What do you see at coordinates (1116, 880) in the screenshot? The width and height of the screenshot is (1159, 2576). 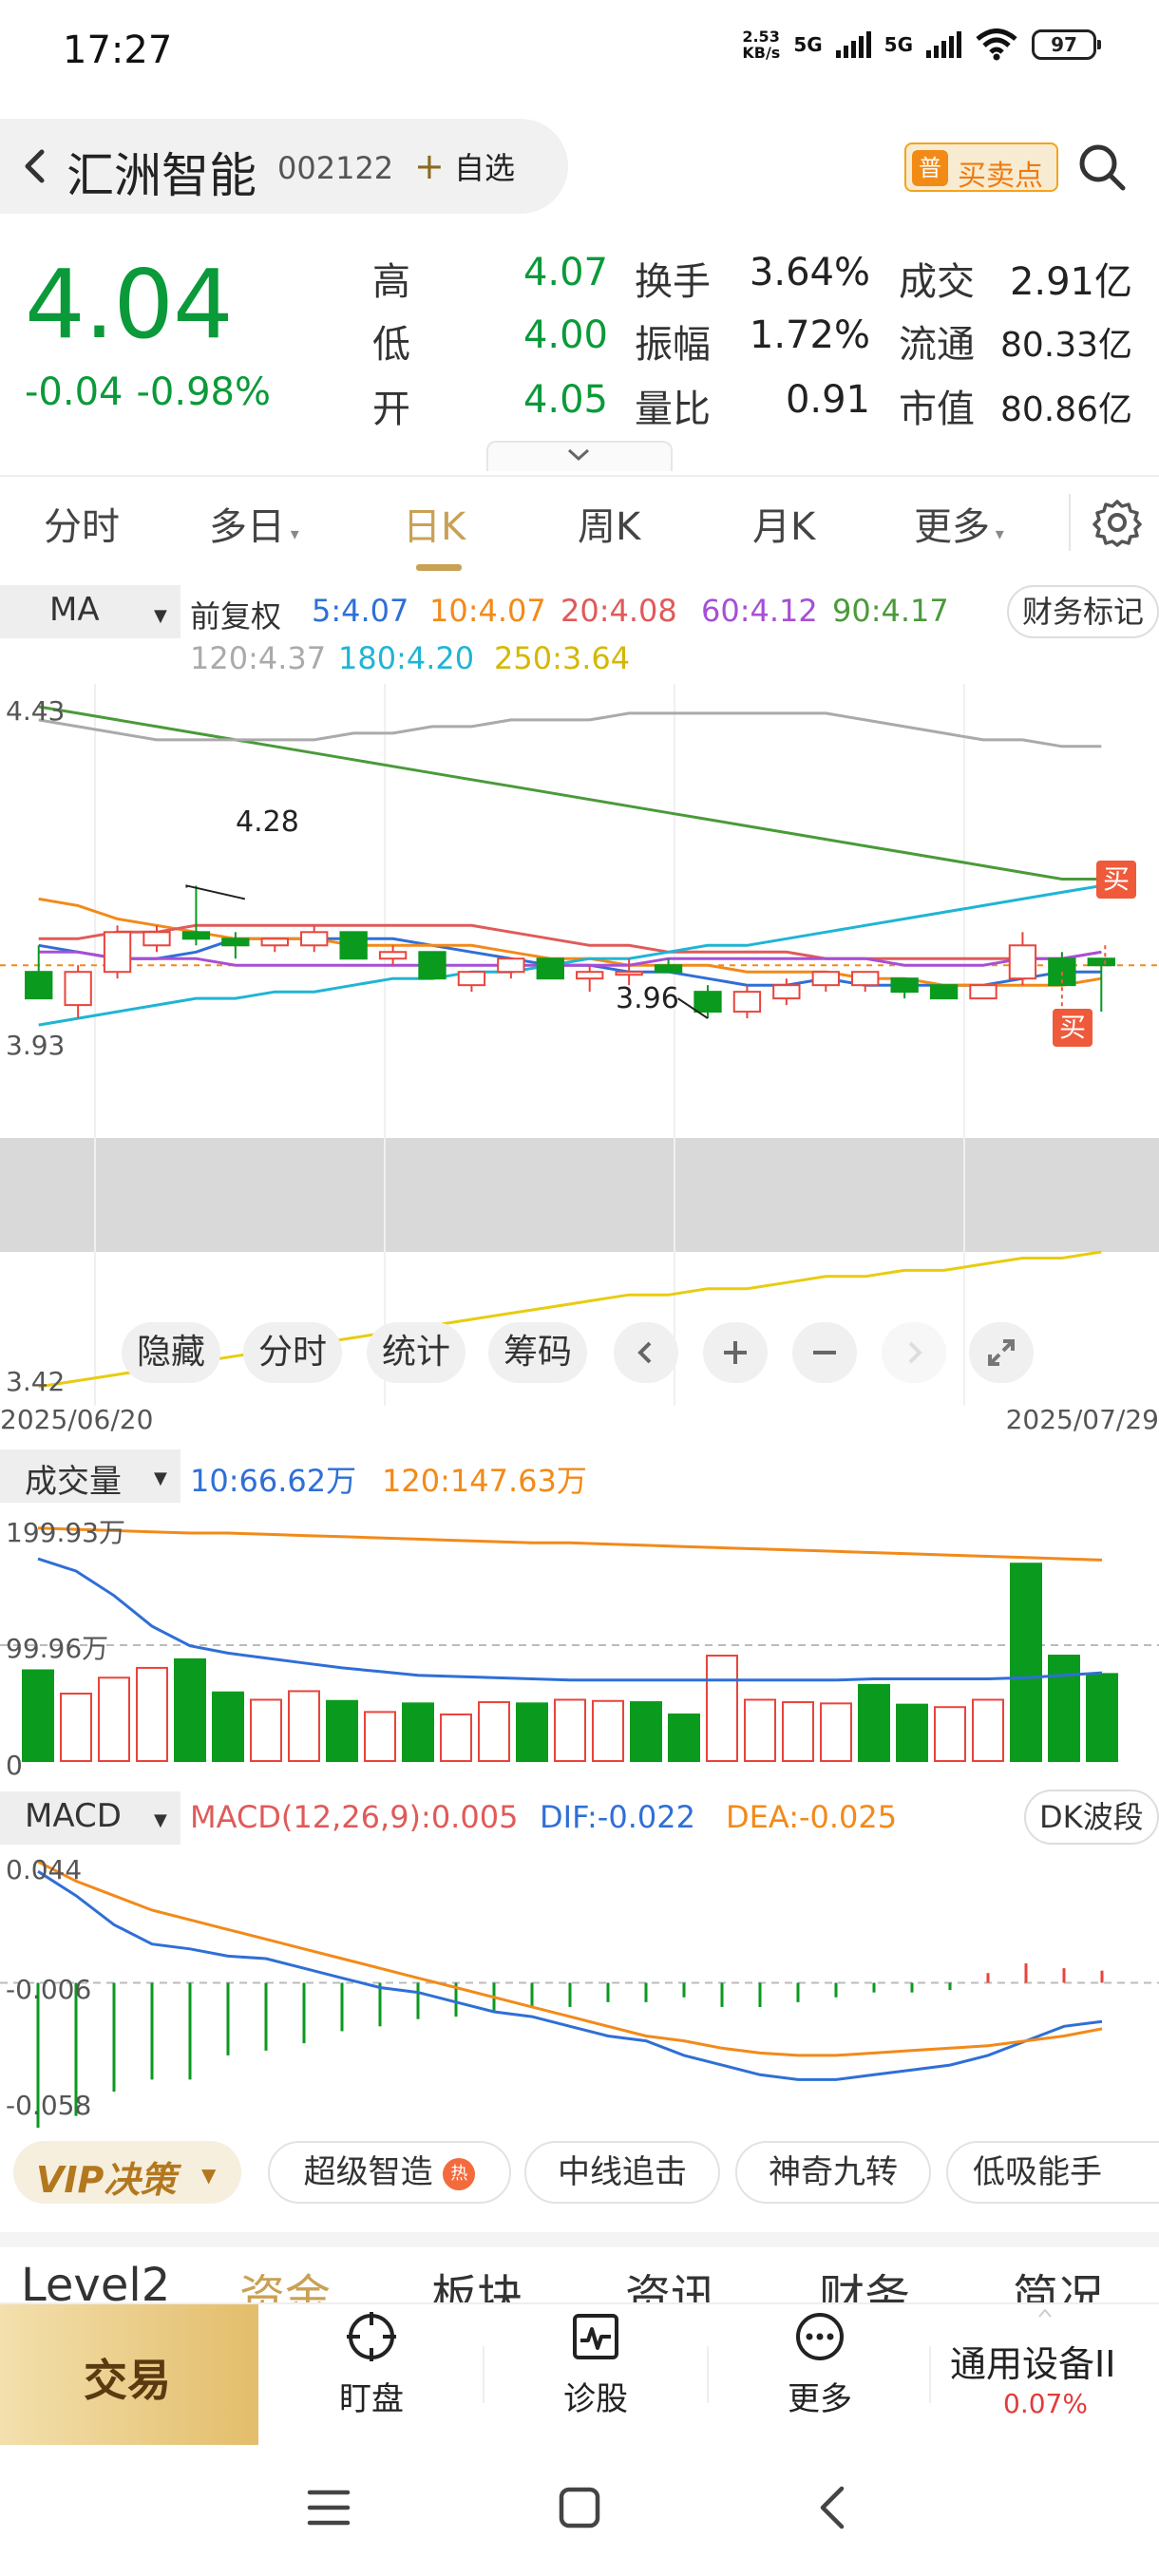 I see `sell-signal-tag: 买` at bounding box center [1116, 880].